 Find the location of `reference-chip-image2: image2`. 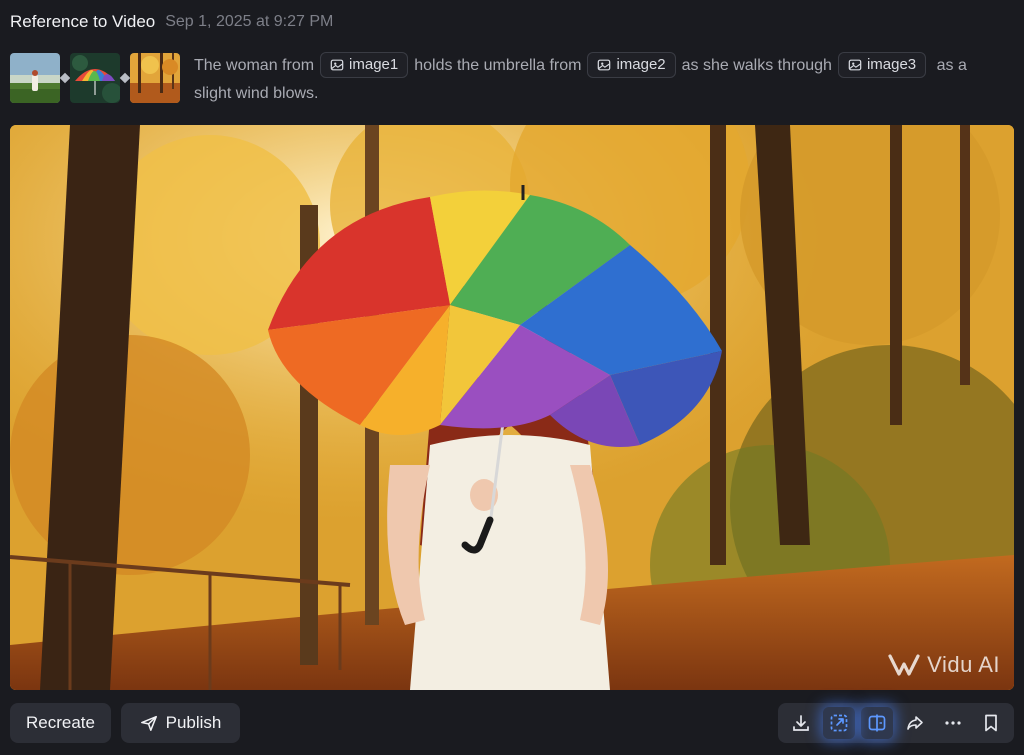

reference-chip-image2: image2 is located at coordinates (631, 64).